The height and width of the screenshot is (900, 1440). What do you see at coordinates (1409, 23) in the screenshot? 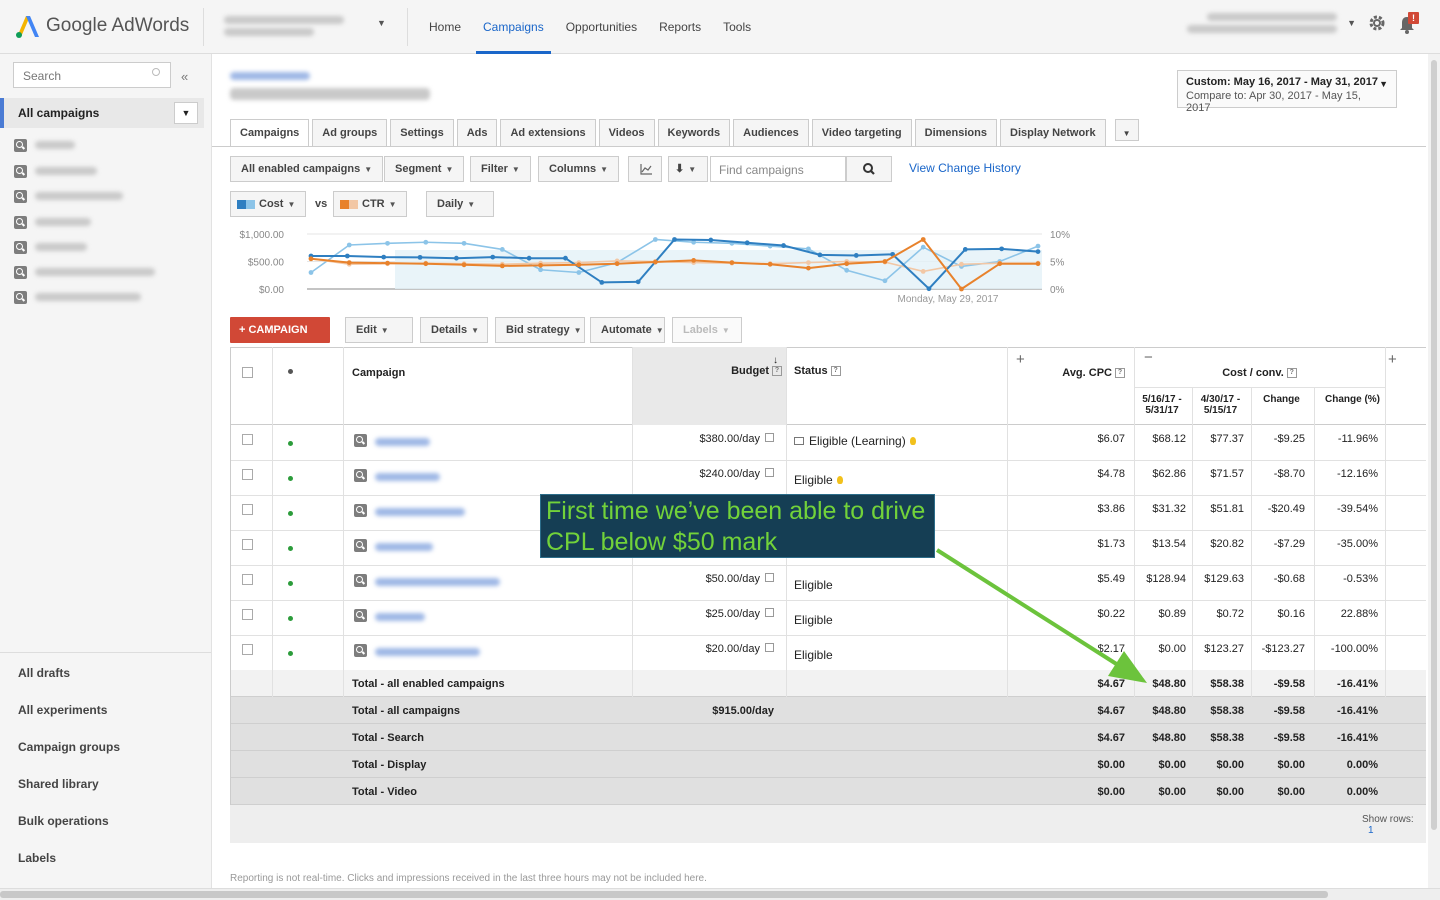
I see `notifications-button: !` at bounding box center [1409, 23].